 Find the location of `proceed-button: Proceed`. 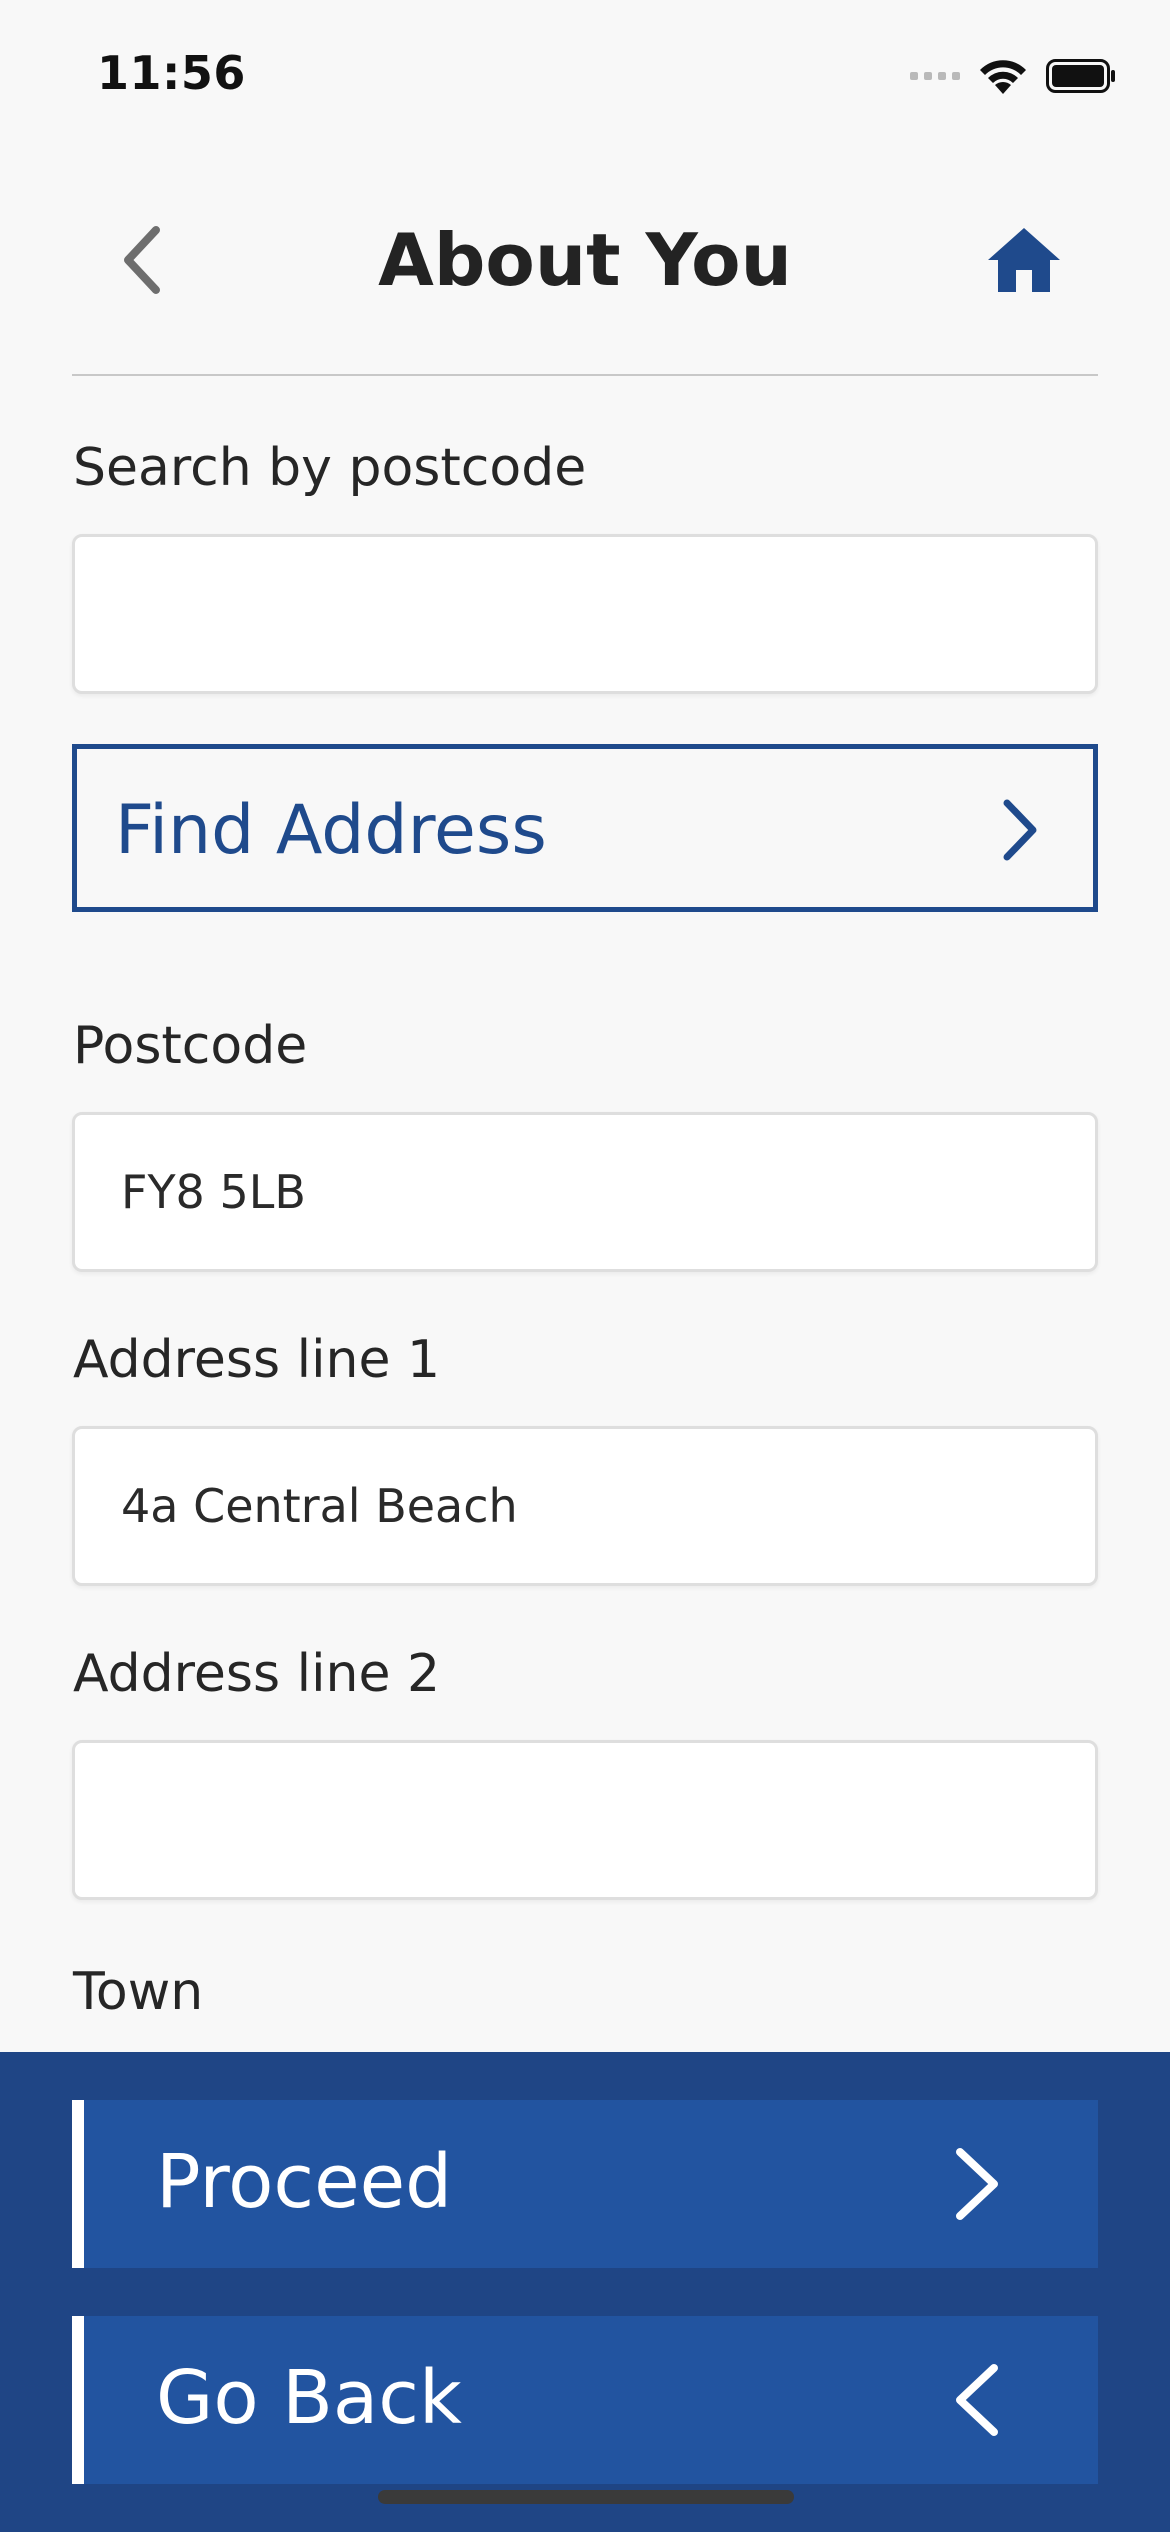

proceed-button: Proceed is located at coordinates (585, 2184).